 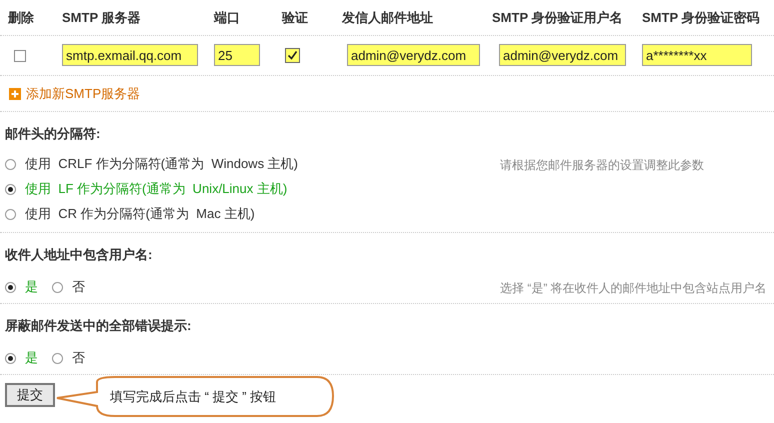 What do you see at coordinates (15, 94) in the screenshot?
I see `plus-icon` at bounding box center [15, 94].